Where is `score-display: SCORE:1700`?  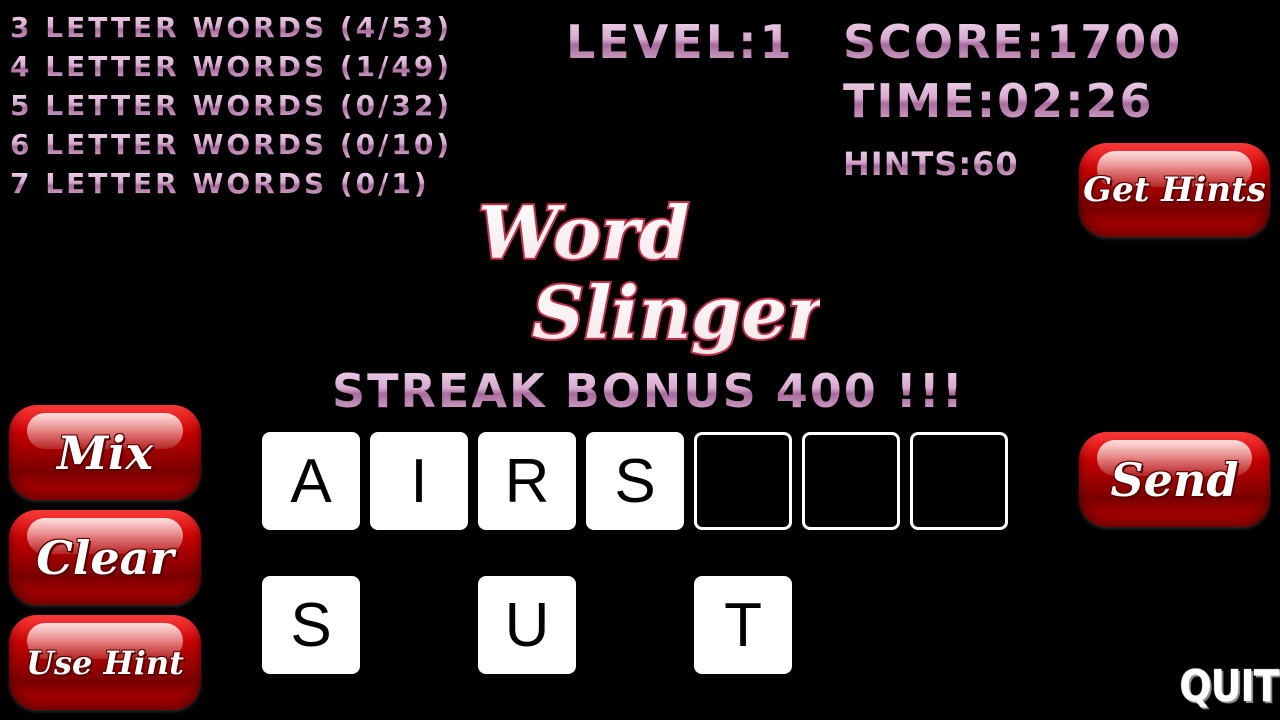 score-display: SCORE:1700 is located at coordinates (1013, 42).